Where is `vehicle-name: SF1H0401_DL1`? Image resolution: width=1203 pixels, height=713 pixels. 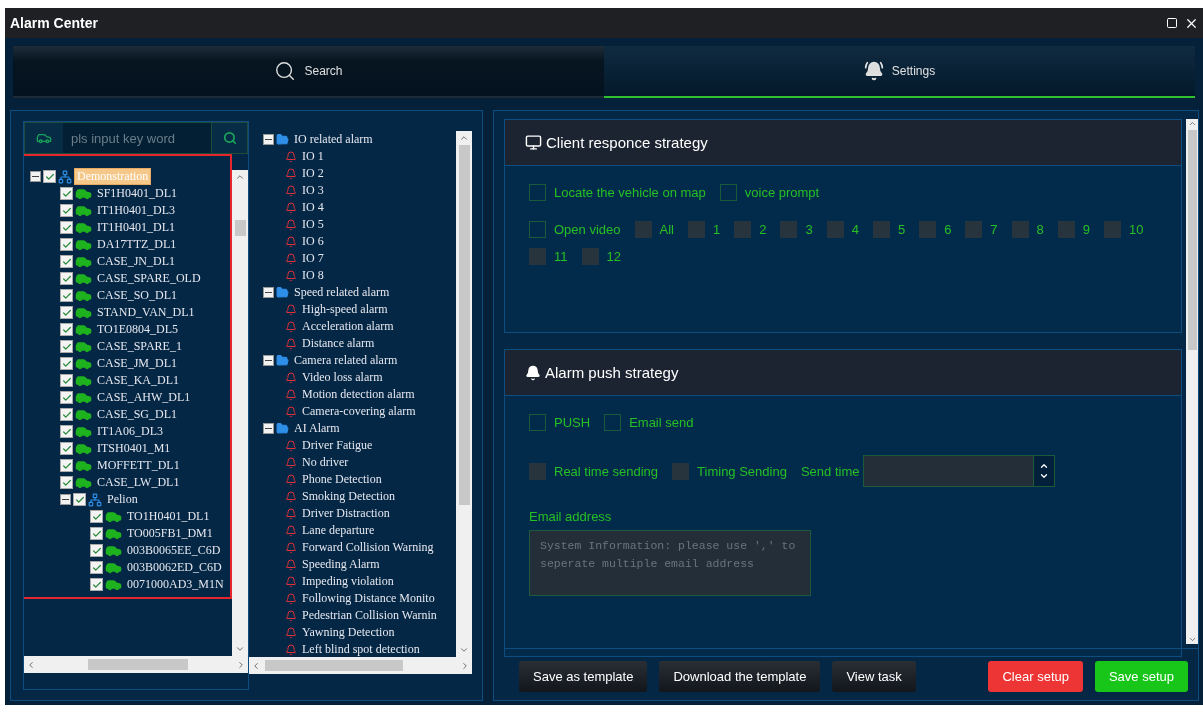 vehicle-name: SF1H0401_DL1 is located at coordinates (137, 193).